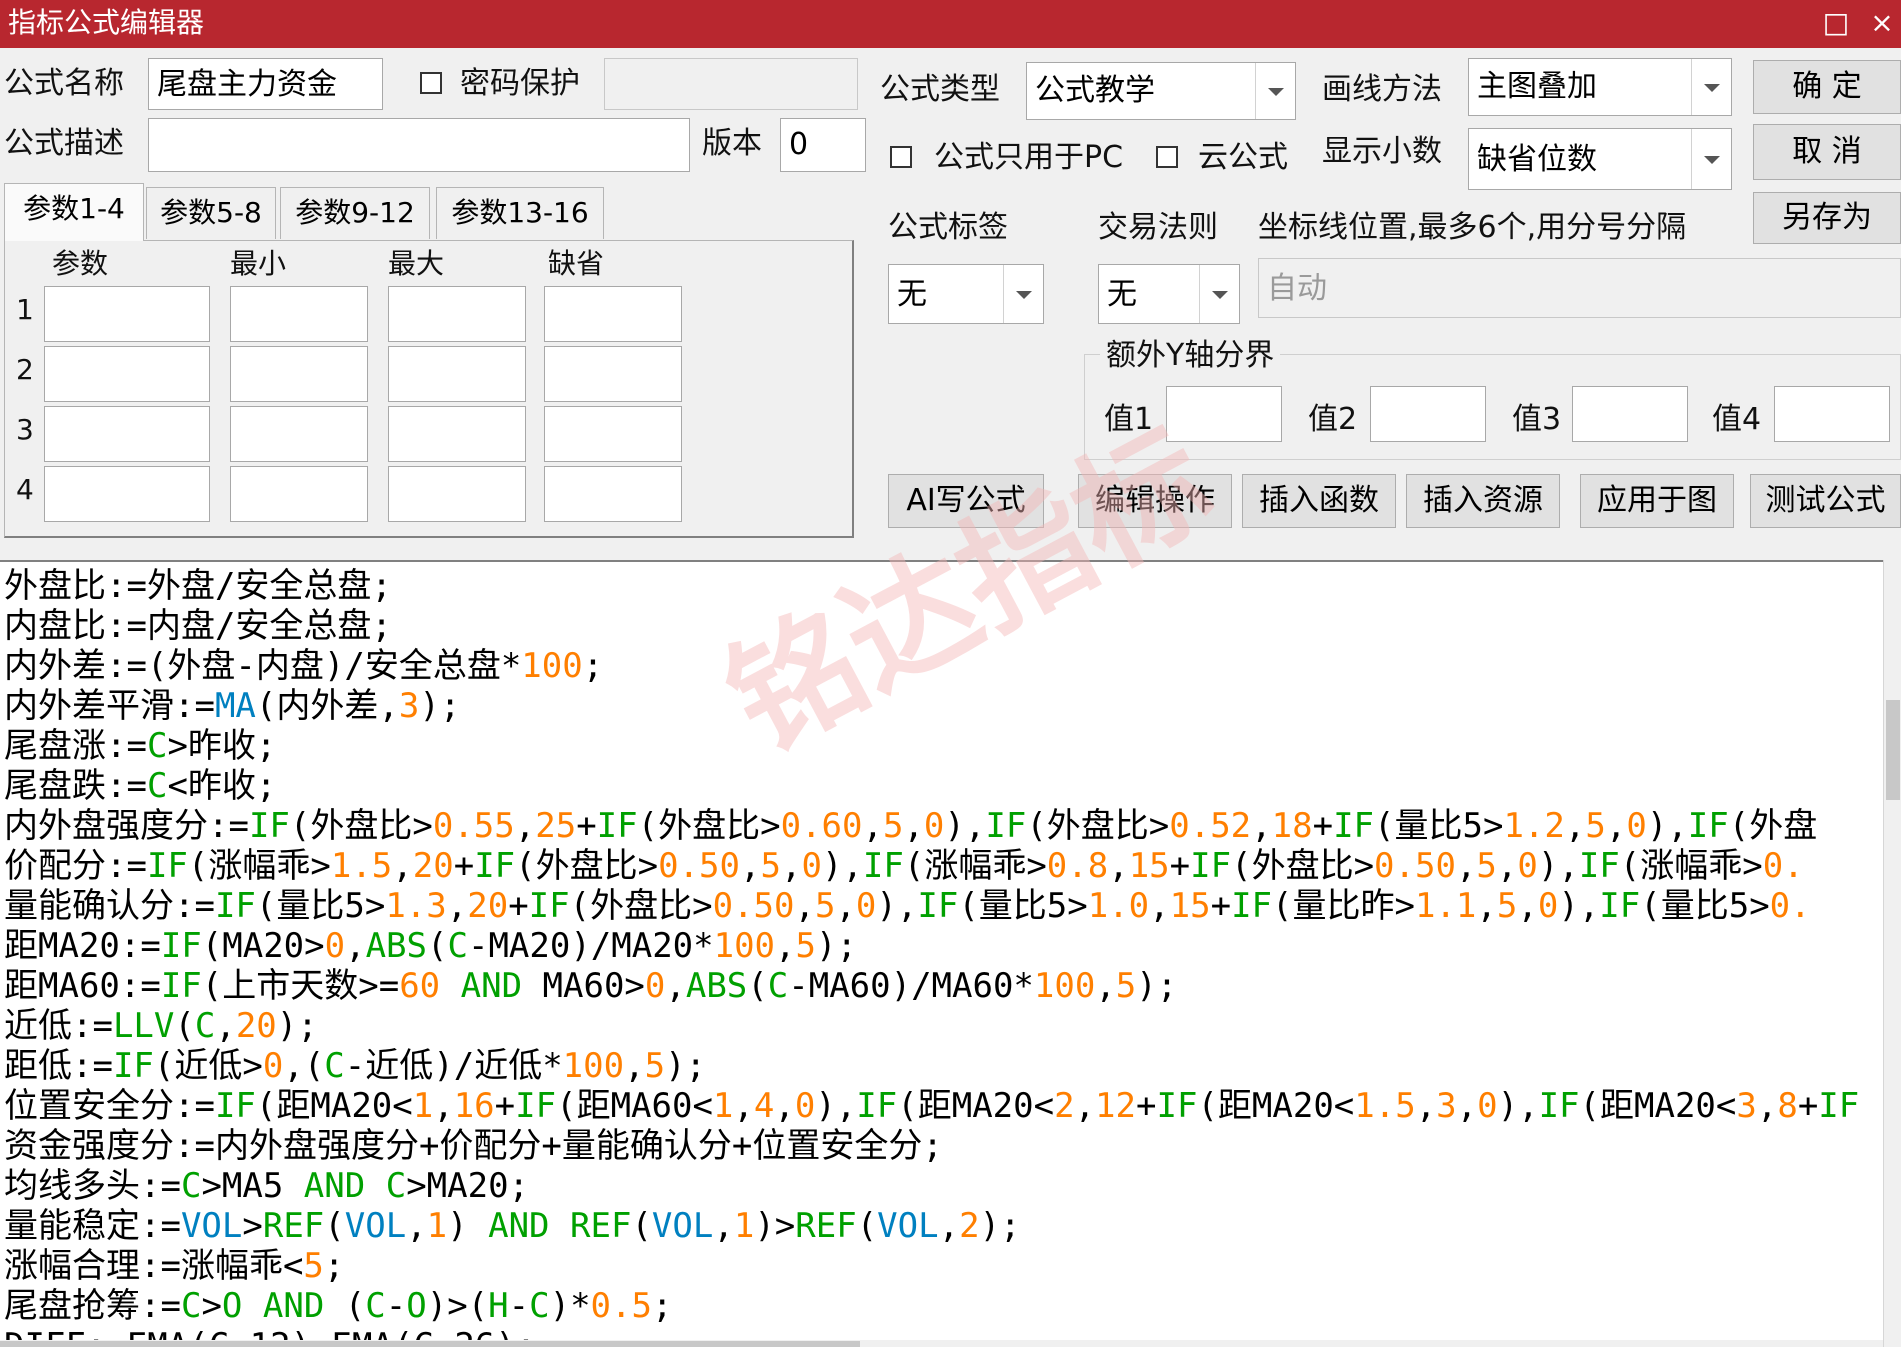 The image size is (1901, 1347). What do you see at coordinates (1167, 157) in the screenshot?
I see `cloud-formula-checkbox` at bounding box center [1167, 157].